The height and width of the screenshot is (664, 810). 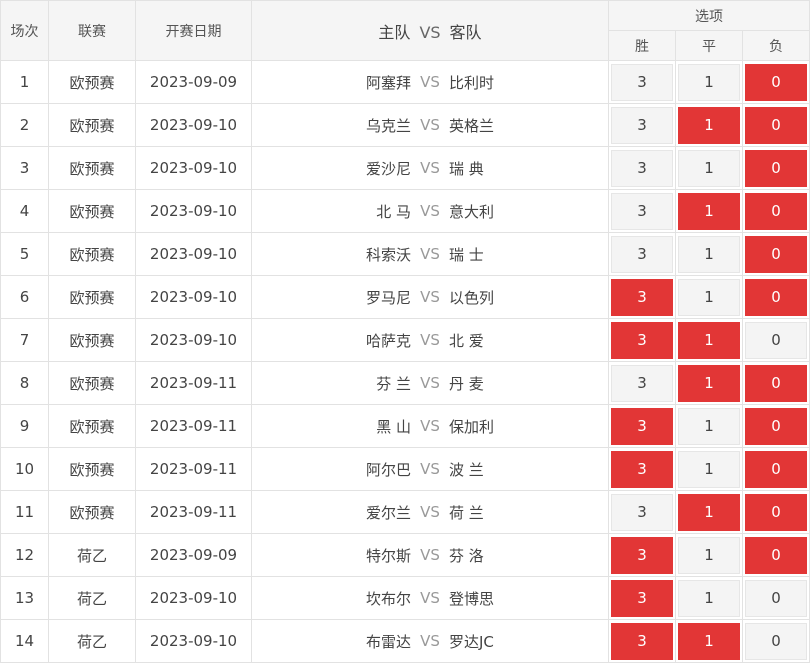 I want to click on home-team: 阿塞拜, so click(x=388, y=82).